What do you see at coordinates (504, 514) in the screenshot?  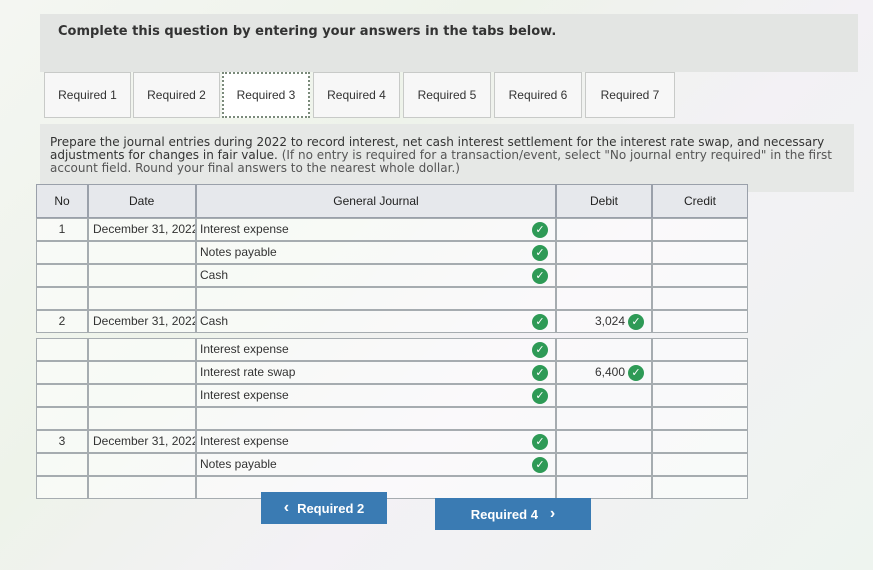 I see `next-button-label: Required 4` at bounding box center [504, 514].